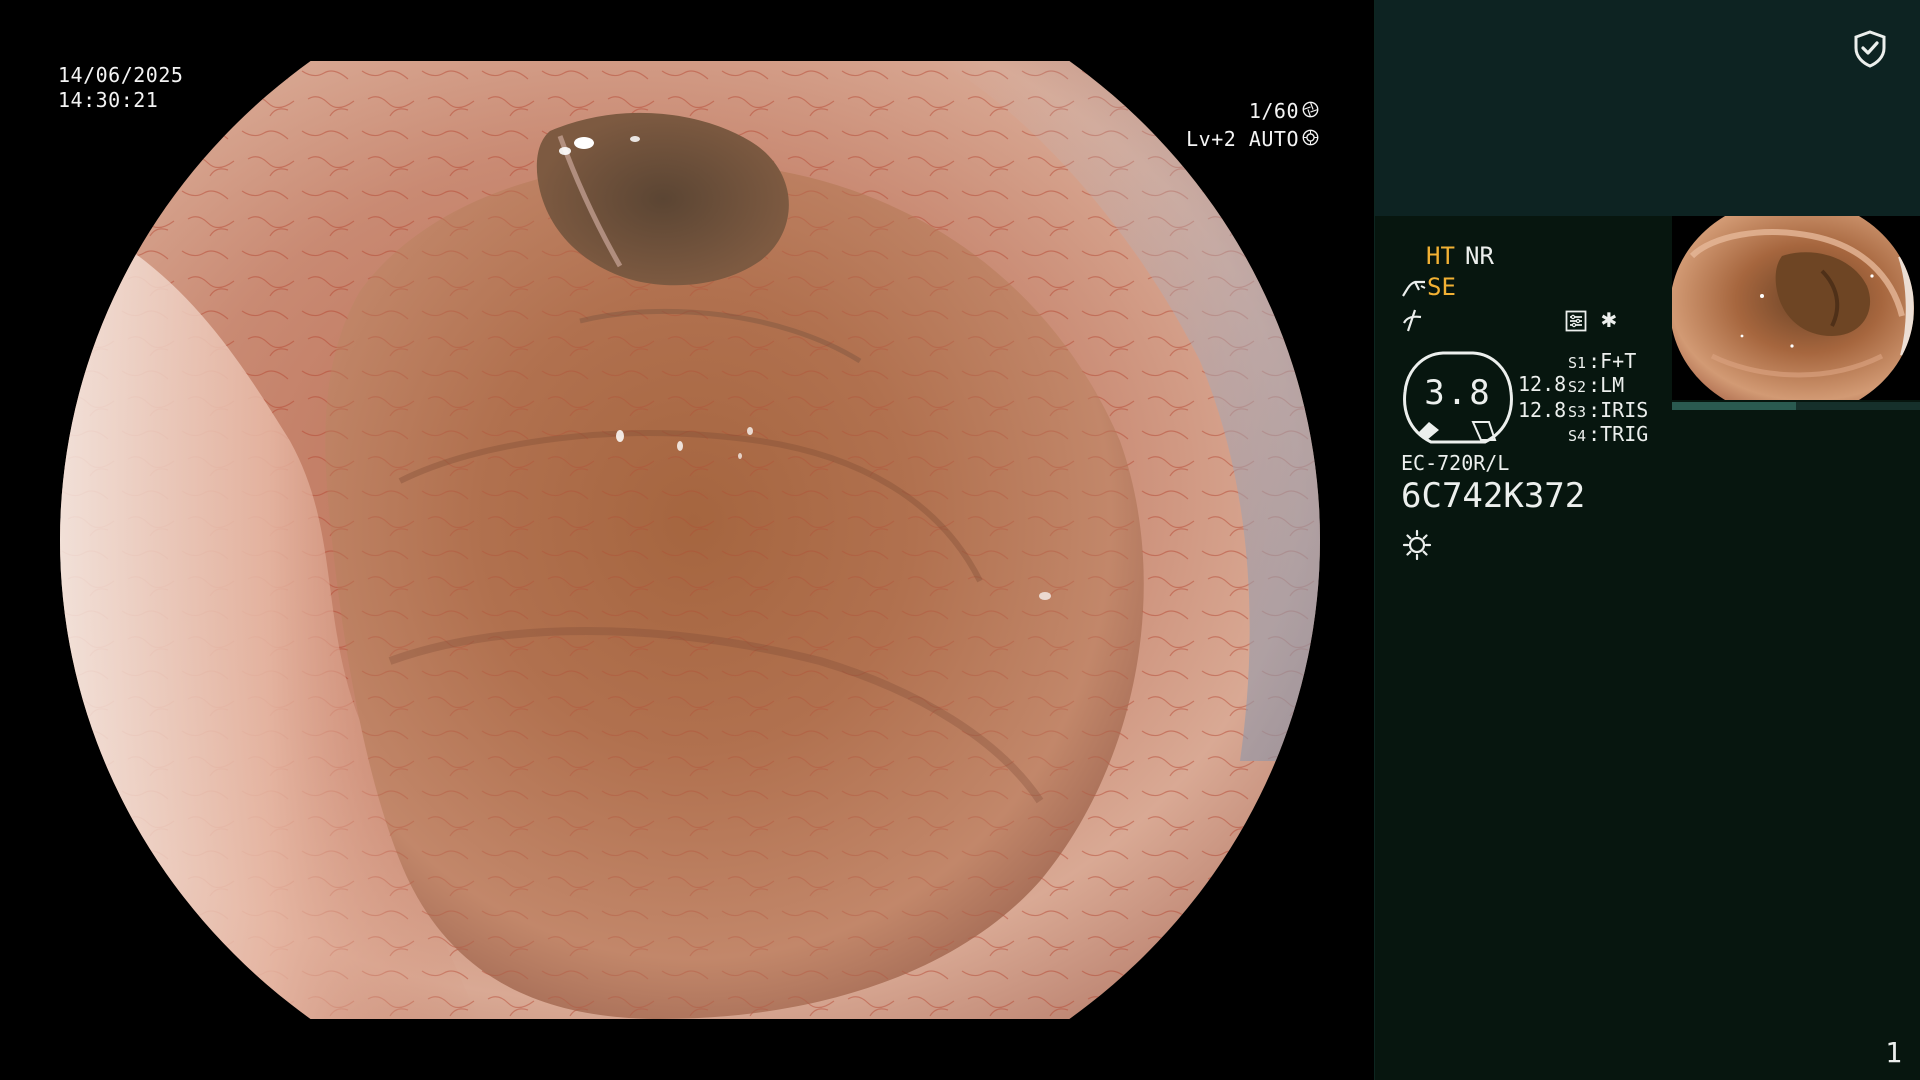 The image size is (1920, 1080). I want to click on brightness-level-indicator: Lv+2 AUTO, so click(1252, 140).